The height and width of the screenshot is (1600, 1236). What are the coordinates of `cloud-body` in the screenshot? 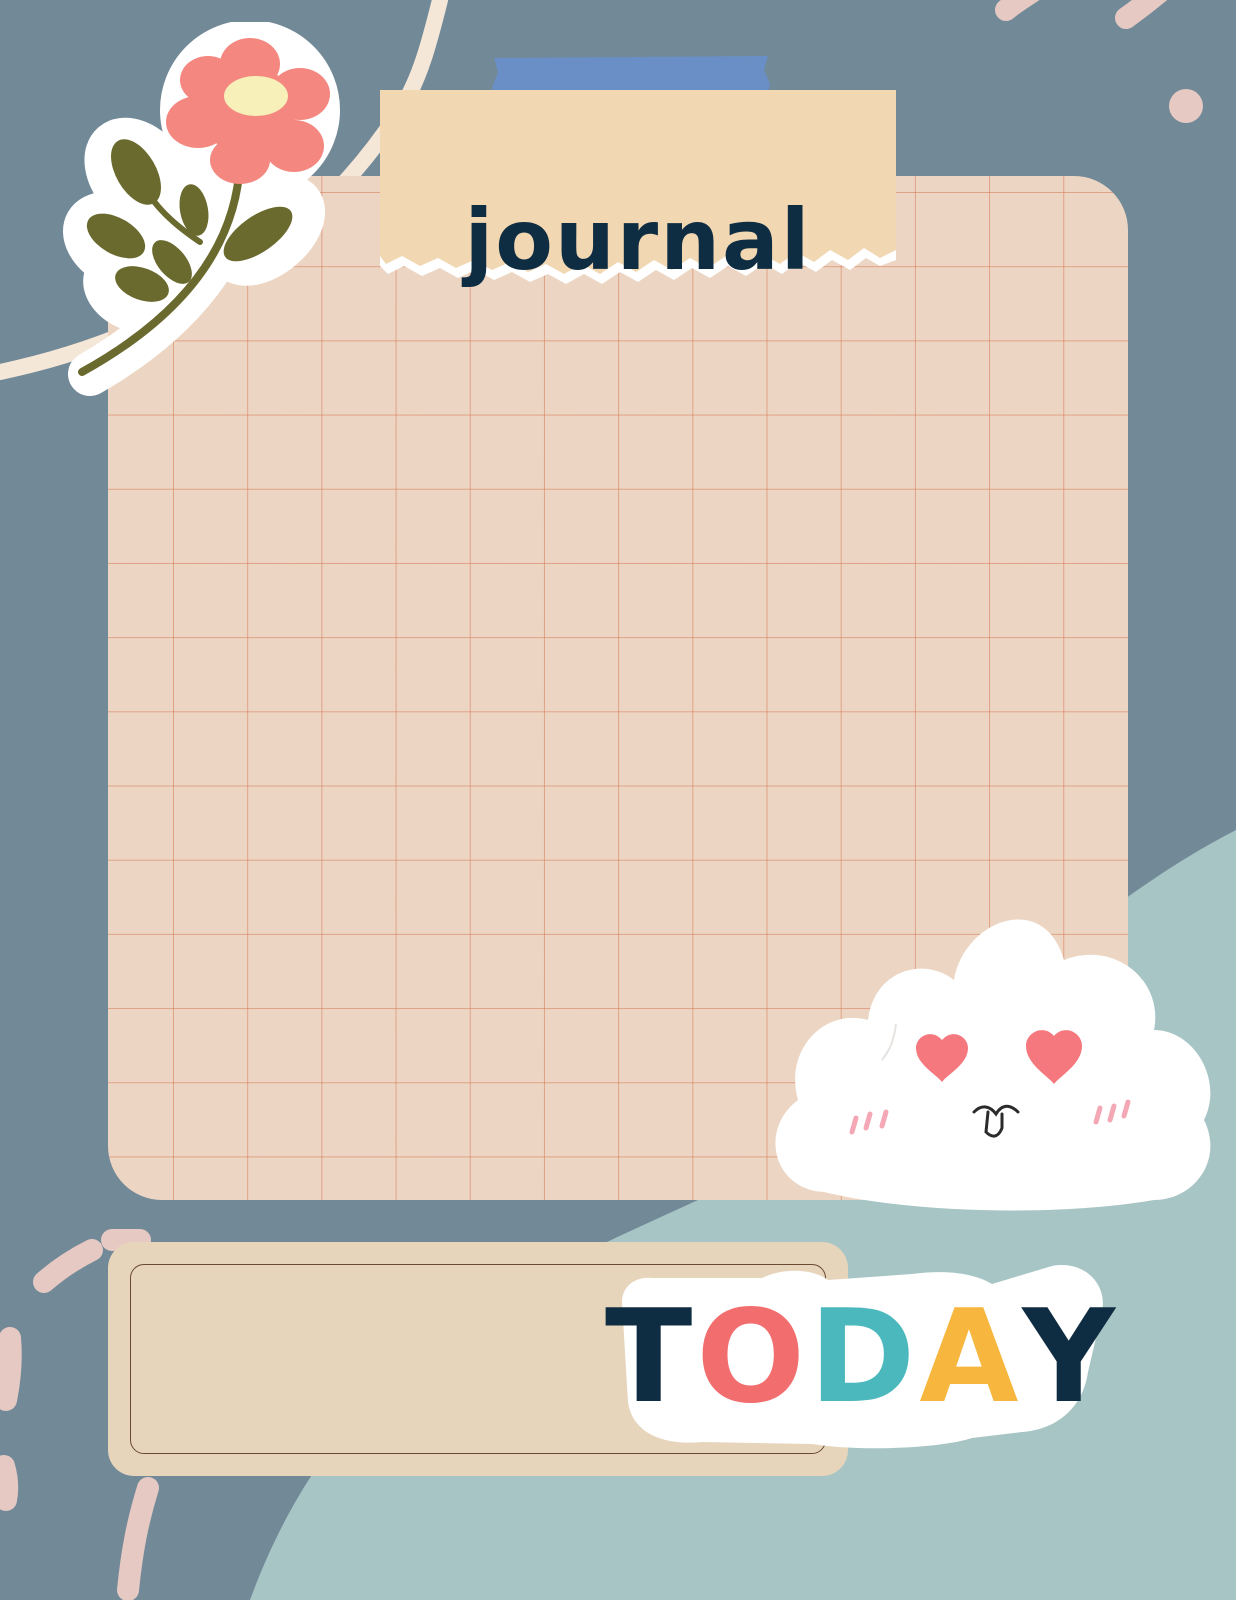 It's located at (993, 1065).